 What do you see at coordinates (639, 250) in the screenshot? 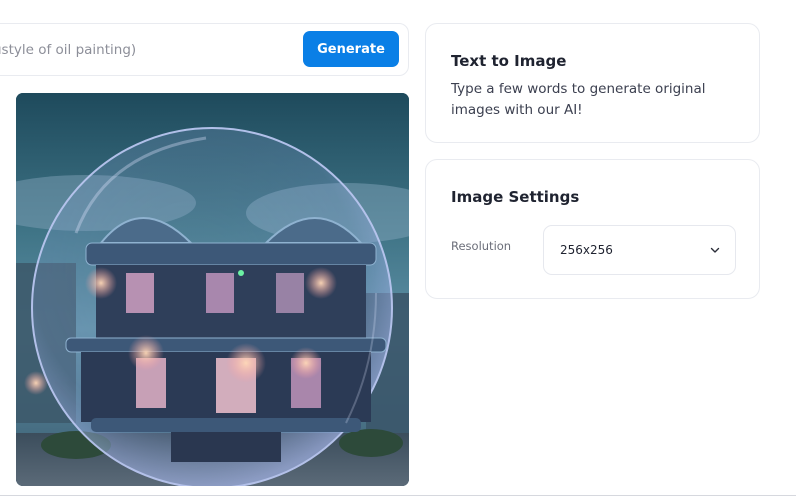
I see `resolution-select: 256x256` at bounding box center [639, 250].